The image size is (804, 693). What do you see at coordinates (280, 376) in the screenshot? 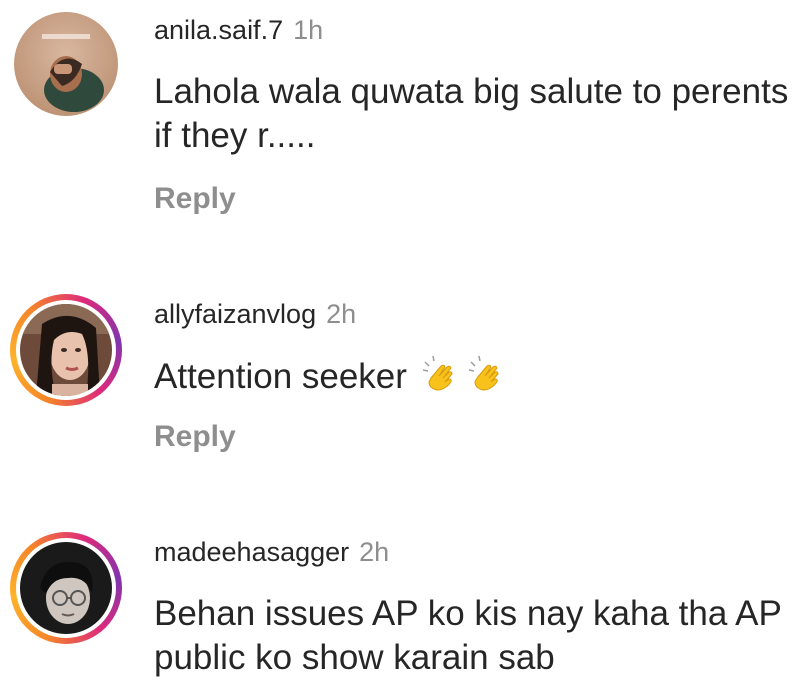
I see `comment-text: Attention seeker` at bounding box center [280, 376].